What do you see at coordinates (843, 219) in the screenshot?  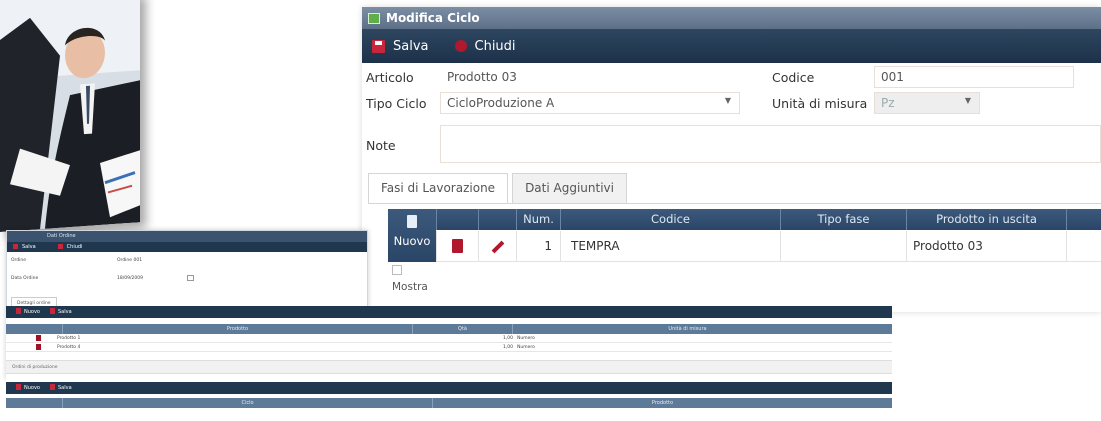 I see `grid-header-tipo-fase: Tipo fase` at bounding box center [843, 219].